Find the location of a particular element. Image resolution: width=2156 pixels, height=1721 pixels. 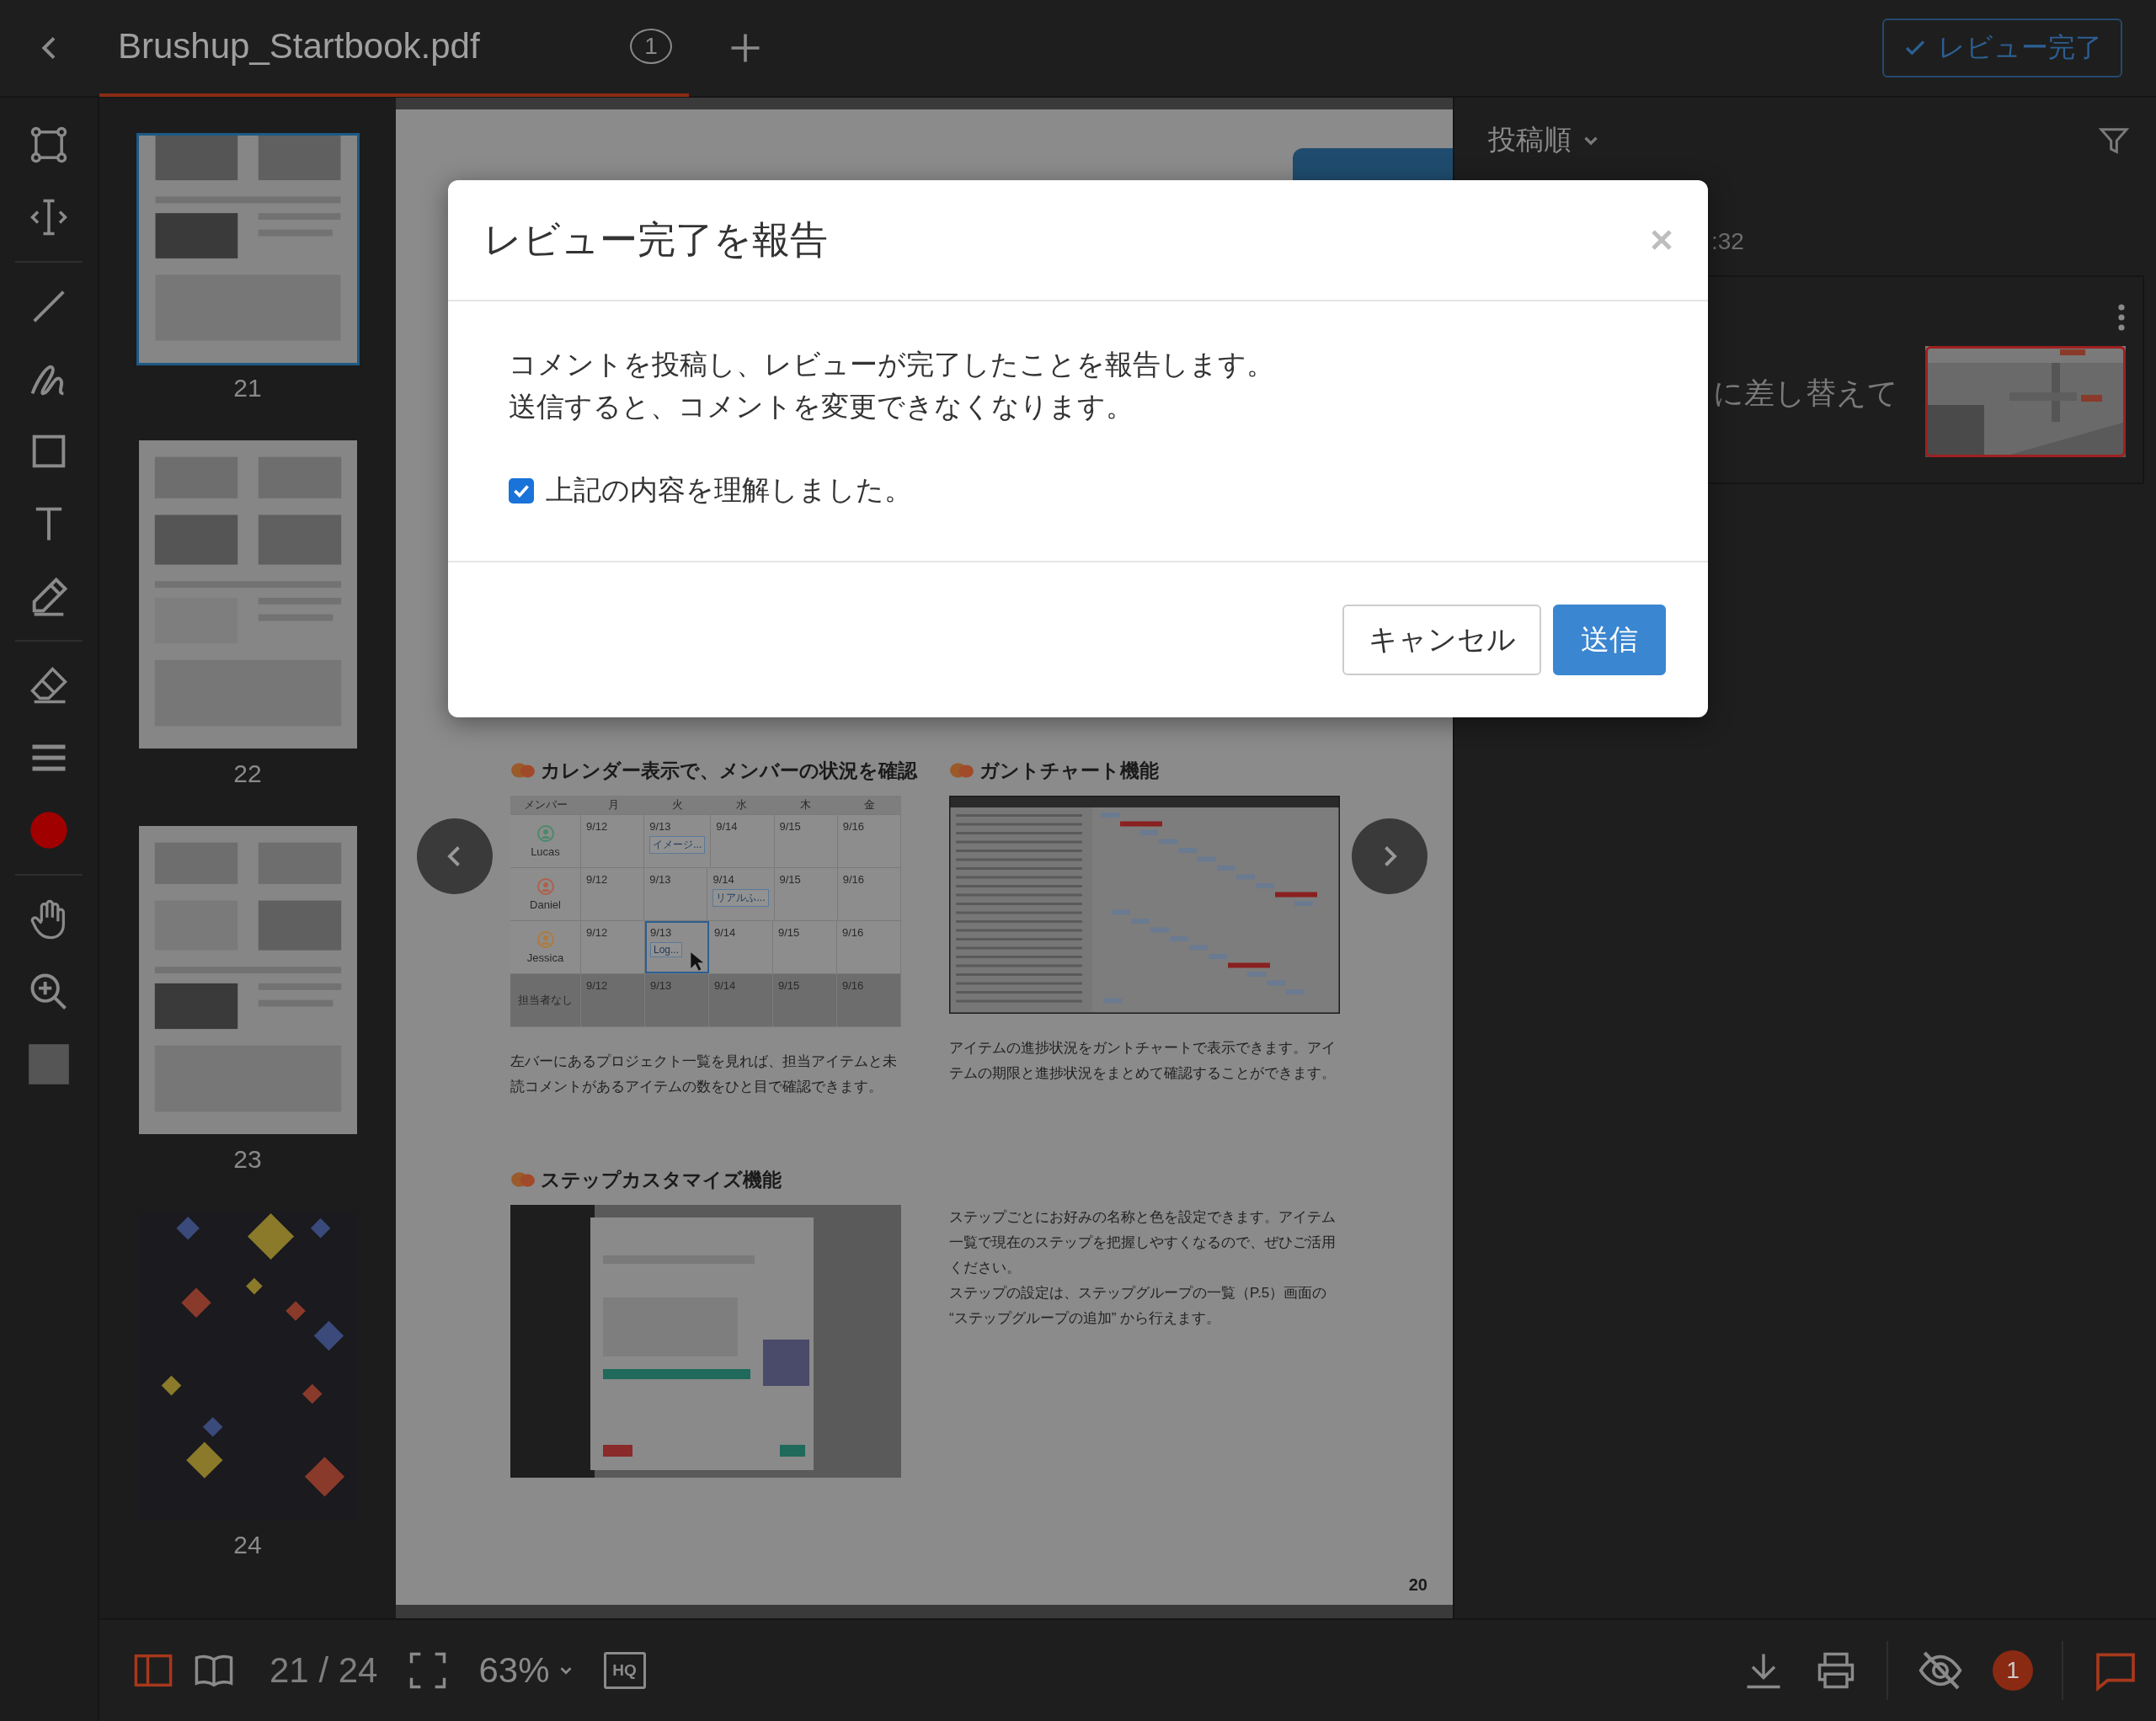

member-name: 担当者なし is located at coordinates (545, 1000).